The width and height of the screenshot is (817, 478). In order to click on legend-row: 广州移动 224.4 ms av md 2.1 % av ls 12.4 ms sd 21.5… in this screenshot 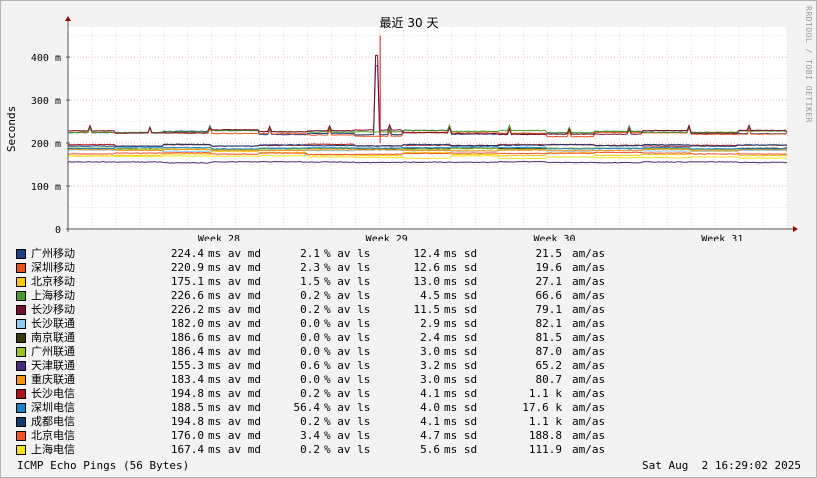, I will do `click(319, 254)`.